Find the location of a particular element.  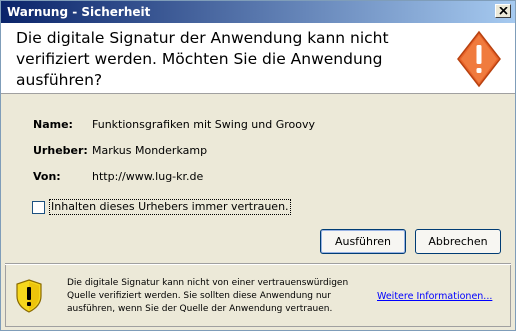

cancel-button: Abbrechen is located at coordinates (458, 241).